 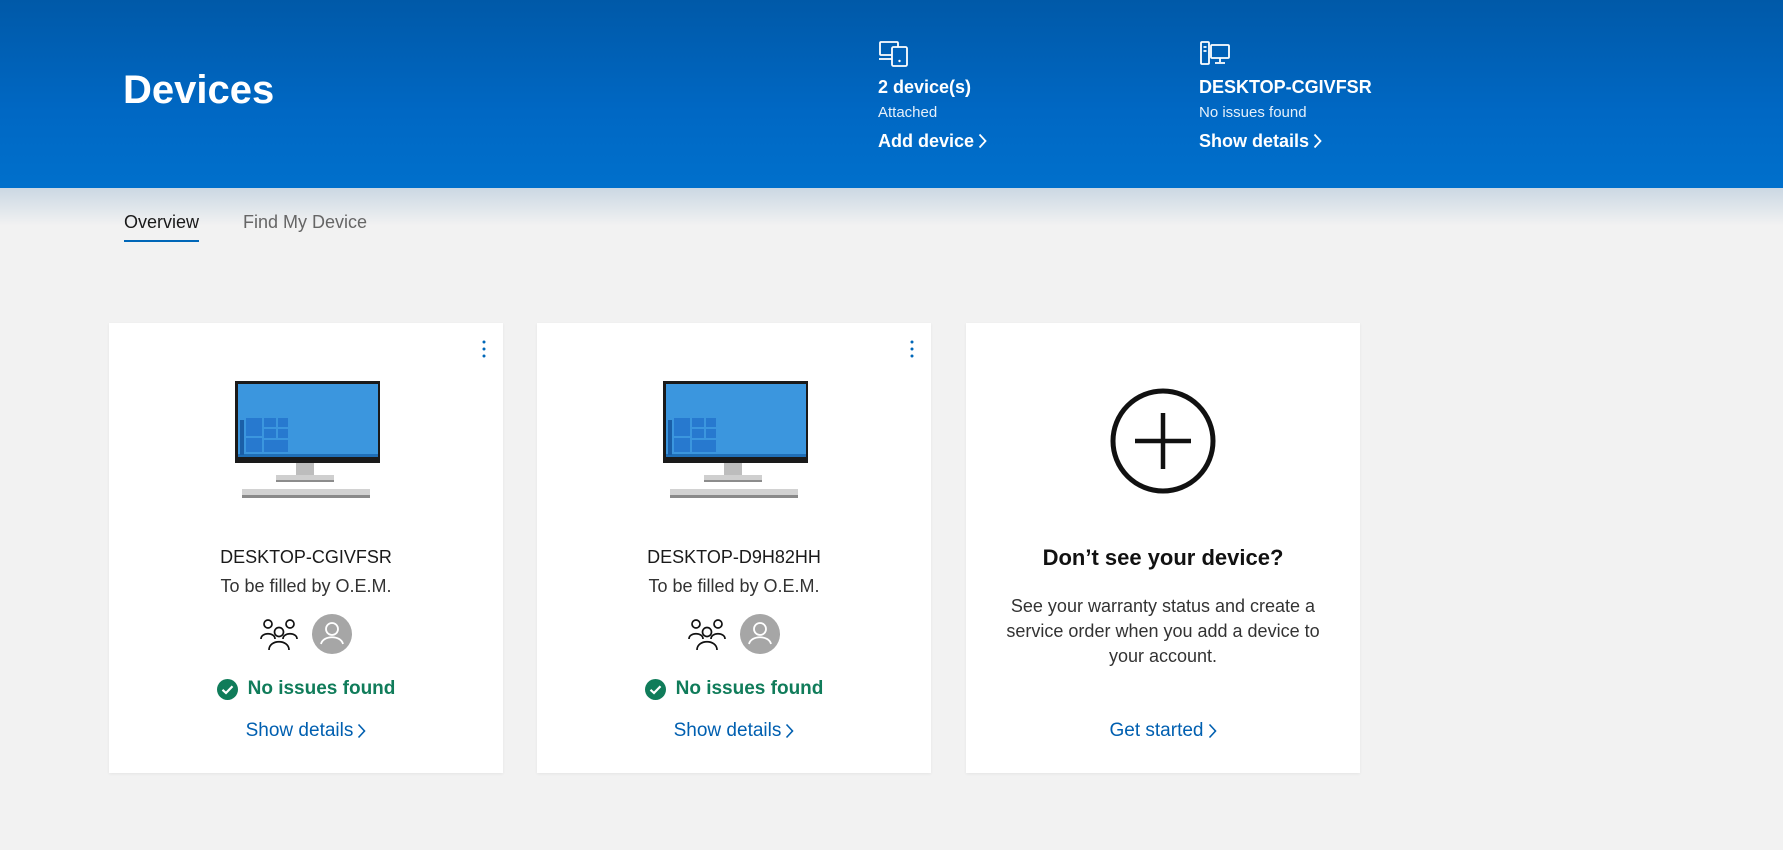 I want to click on devices-icon, so click(x=893, y=54).